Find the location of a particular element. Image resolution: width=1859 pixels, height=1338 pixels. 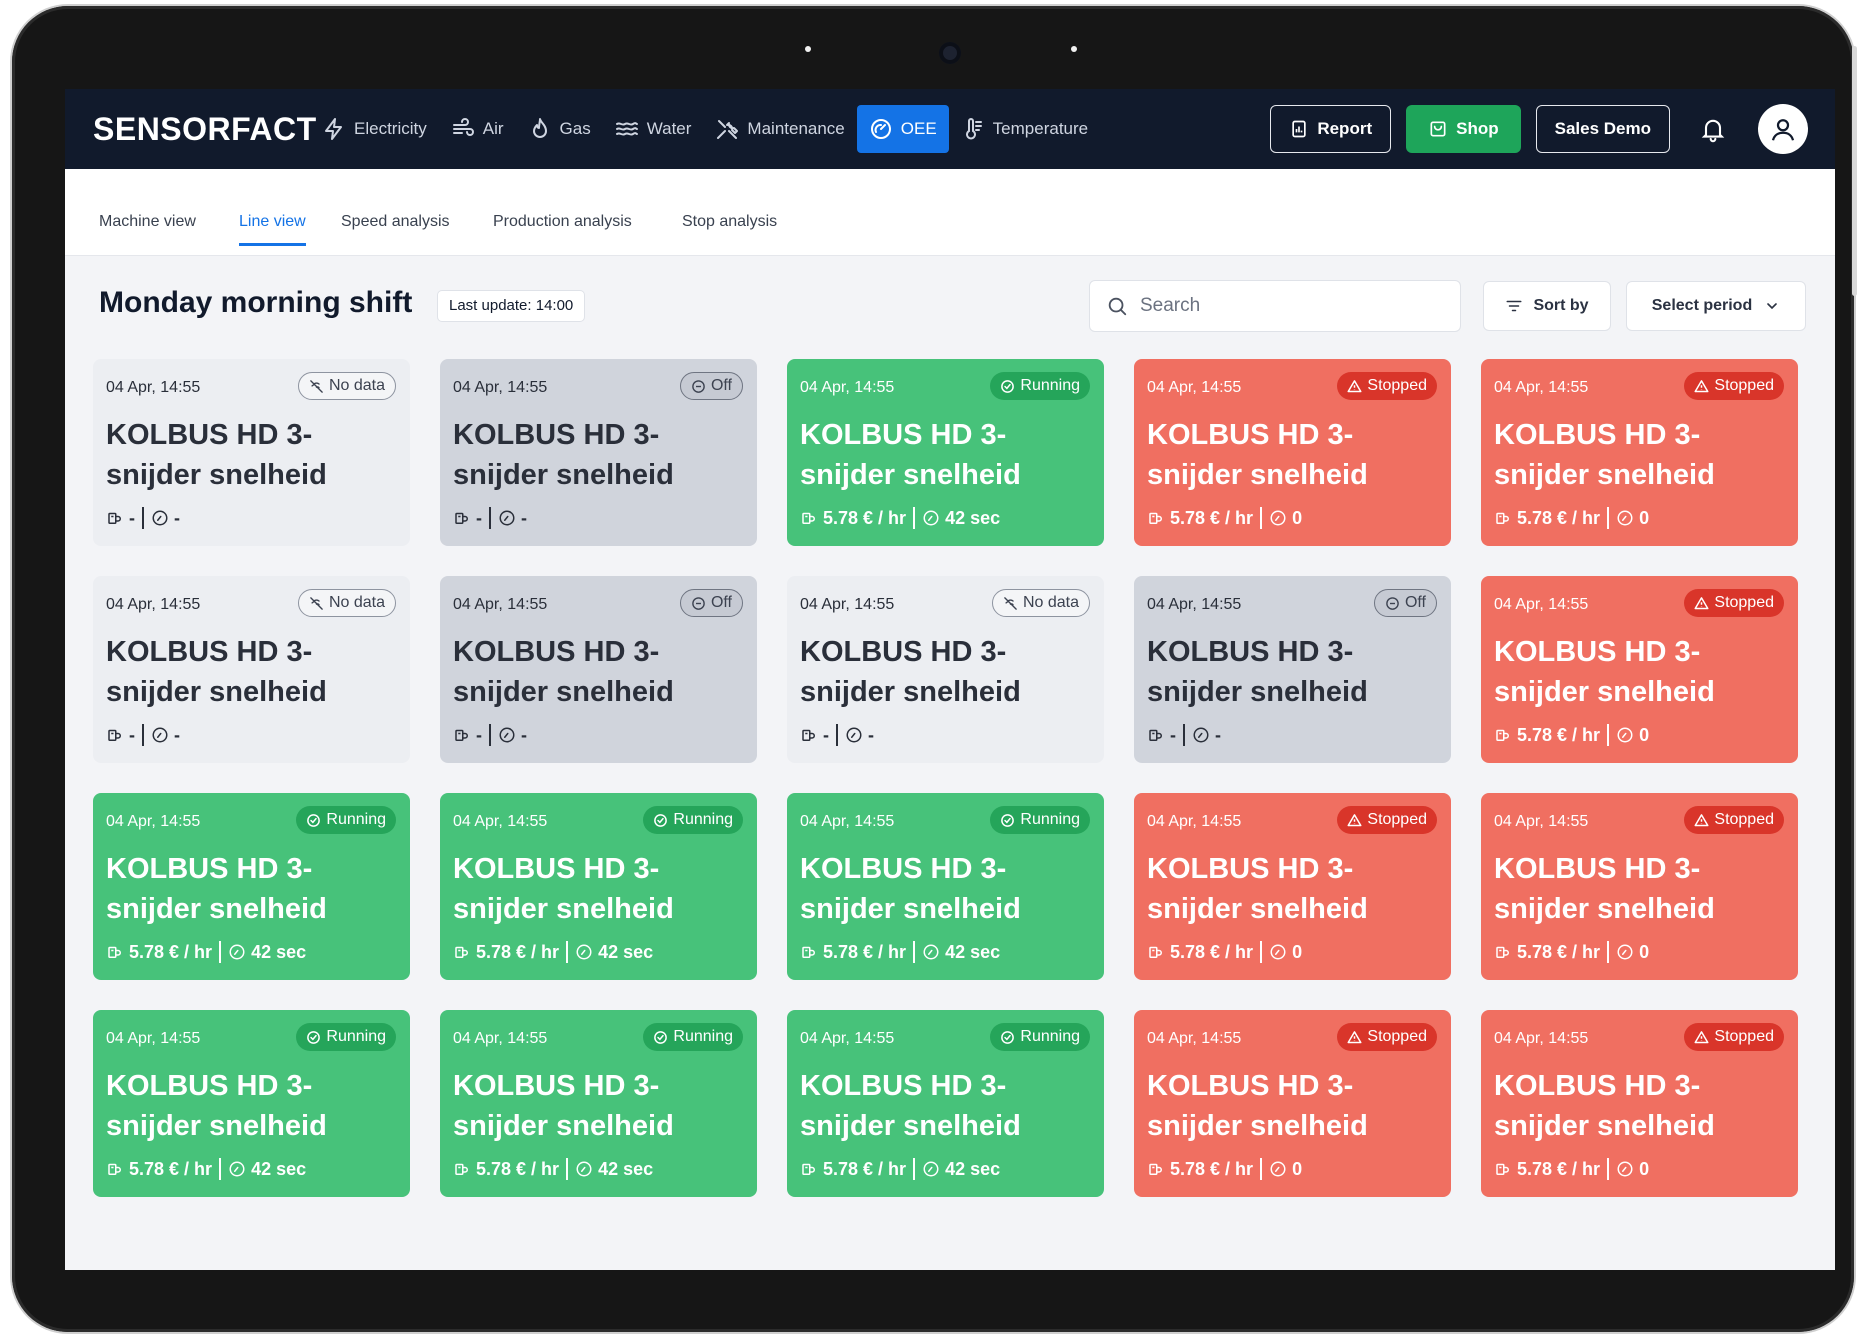

bell-icon is located at coordinates (1713, 129).